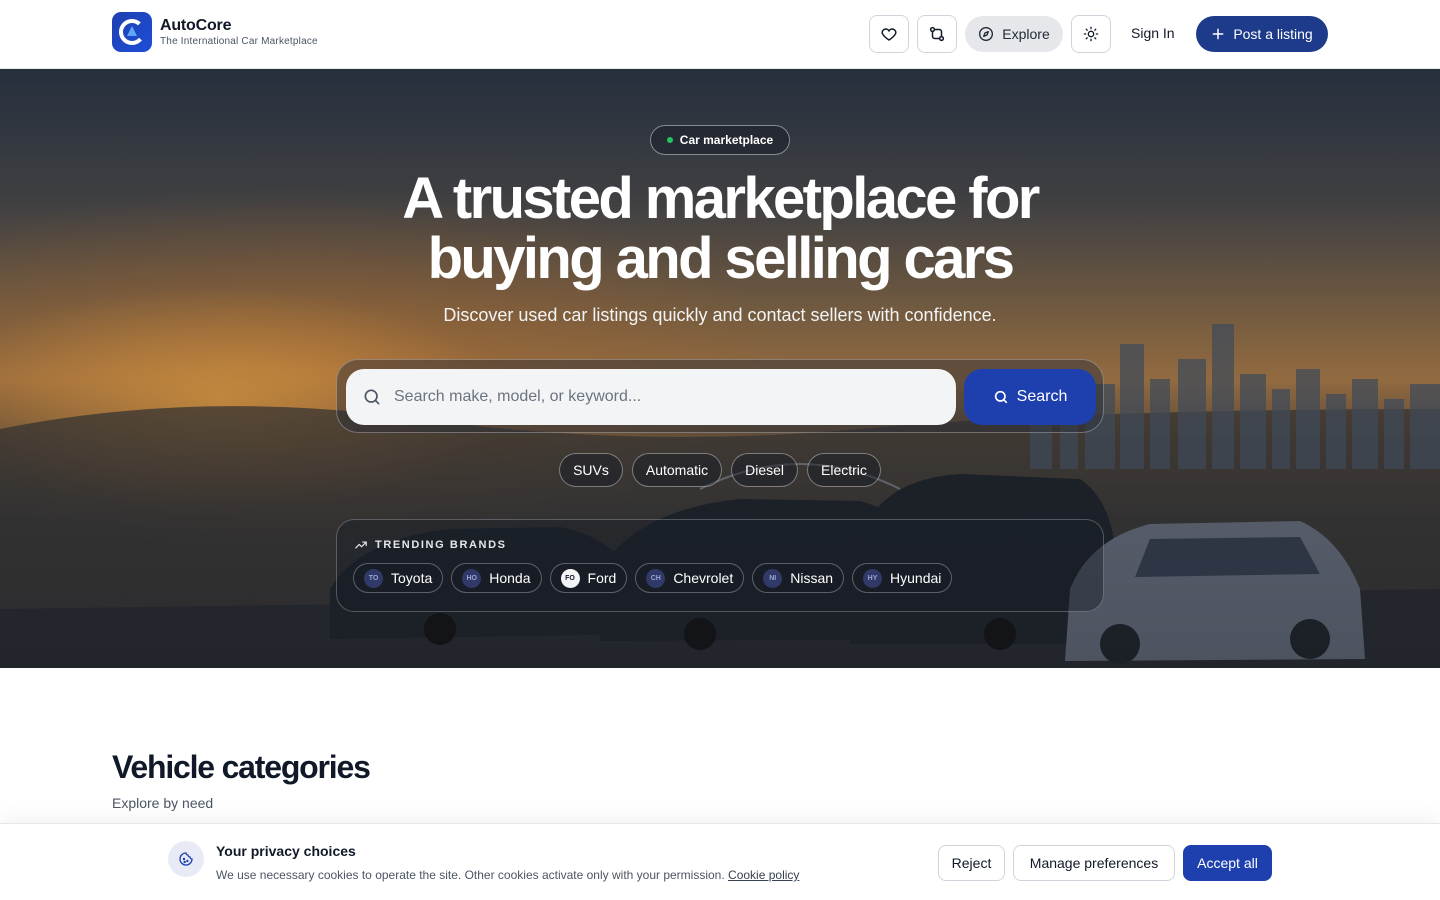 Image resolution: width=1440 pixels, height=900 pixels. I want to click on brand-chip-toyota: TO Toyota, so click(398, 578).